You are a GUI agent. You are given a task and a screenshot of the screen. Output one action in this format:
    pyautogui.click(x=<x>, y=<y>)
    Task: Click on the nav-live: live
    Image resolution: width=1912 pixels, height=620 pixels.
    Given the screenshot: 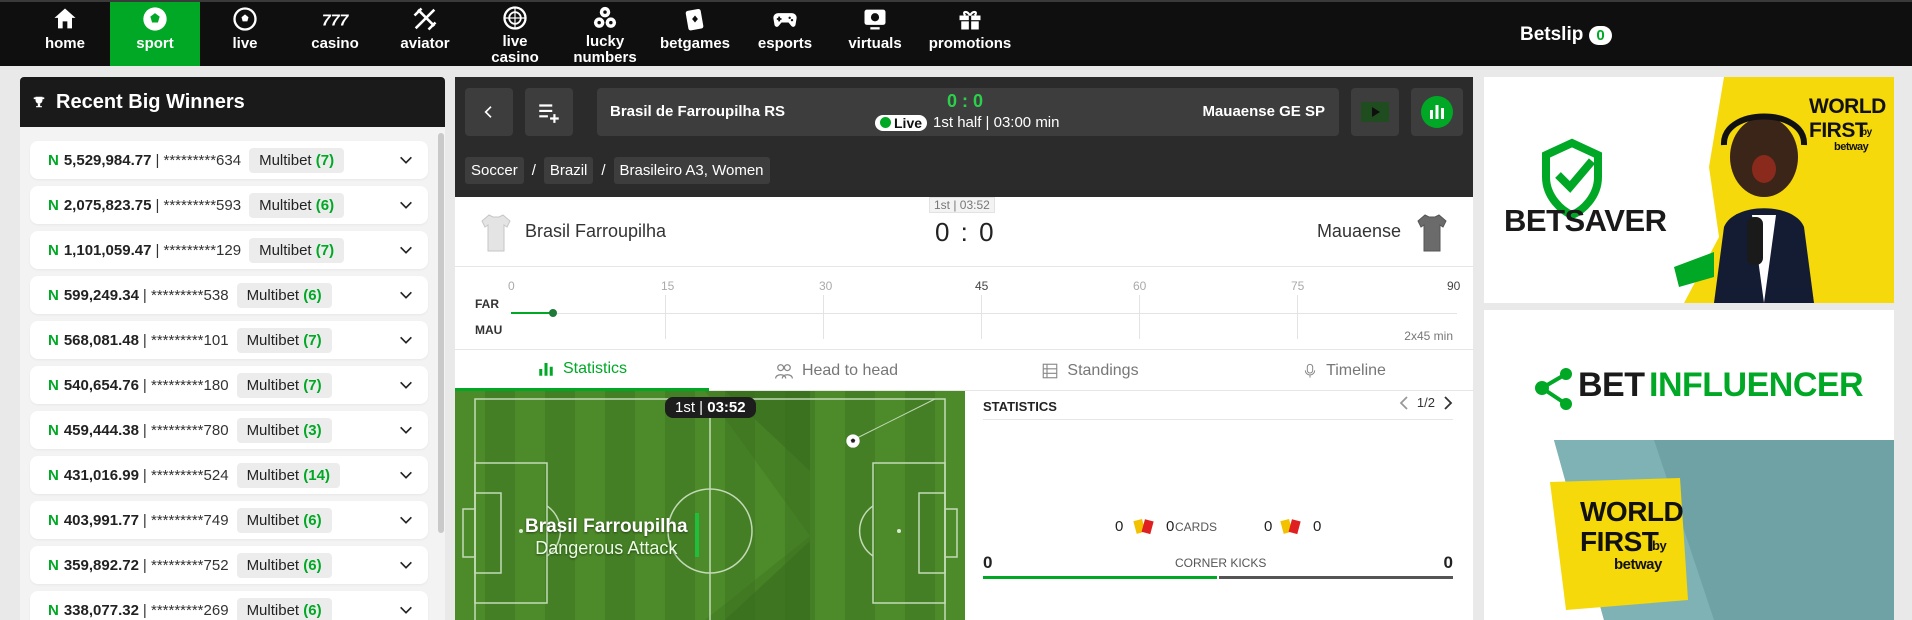 What is the action you would take?
    pyautogui.click(x=245, y=34)
    